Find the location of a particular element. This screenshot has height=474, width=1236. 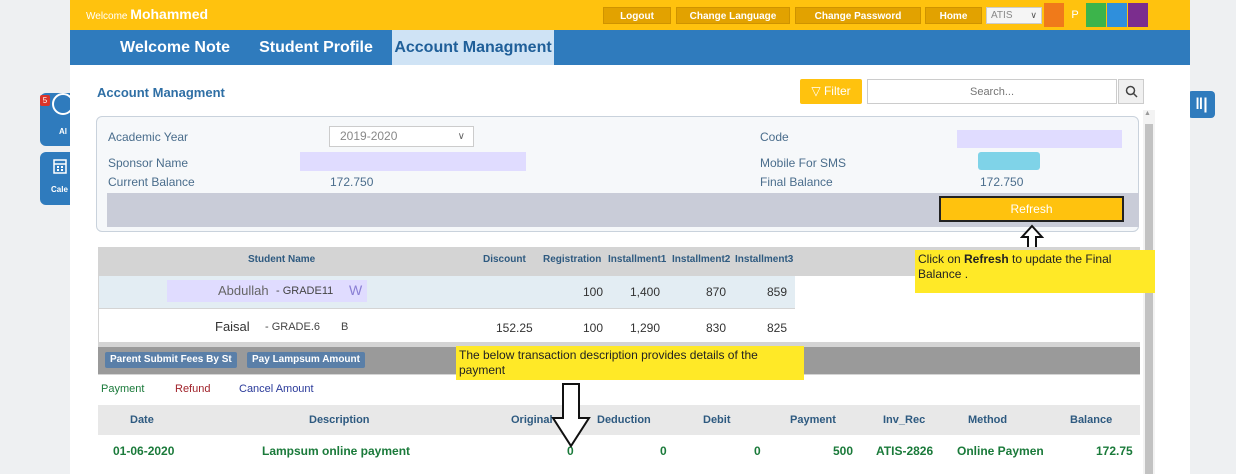

alerts-label: Al is located at coordinates (63, 131).